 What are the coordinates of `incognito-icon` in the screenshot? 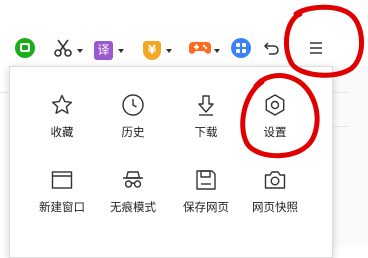 It's located at (133, 180).